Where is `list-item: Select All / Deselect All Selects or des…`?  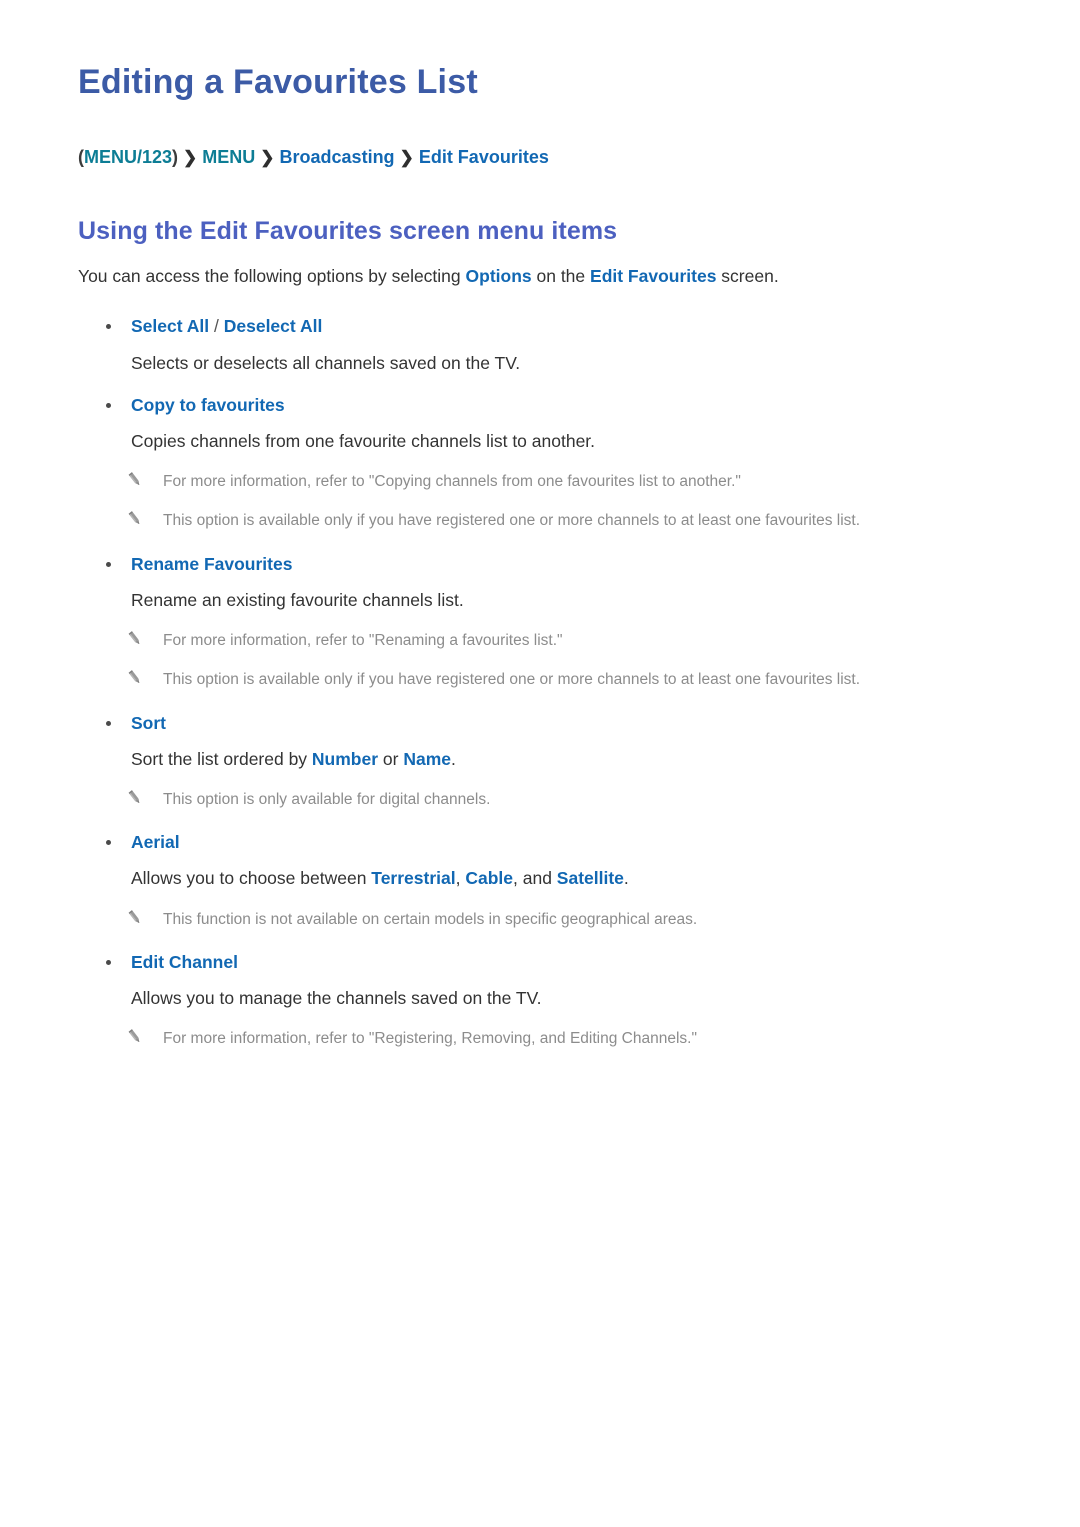
list-item: Select All / Deselect All Selects or des… is located at coordinates (540, 344).